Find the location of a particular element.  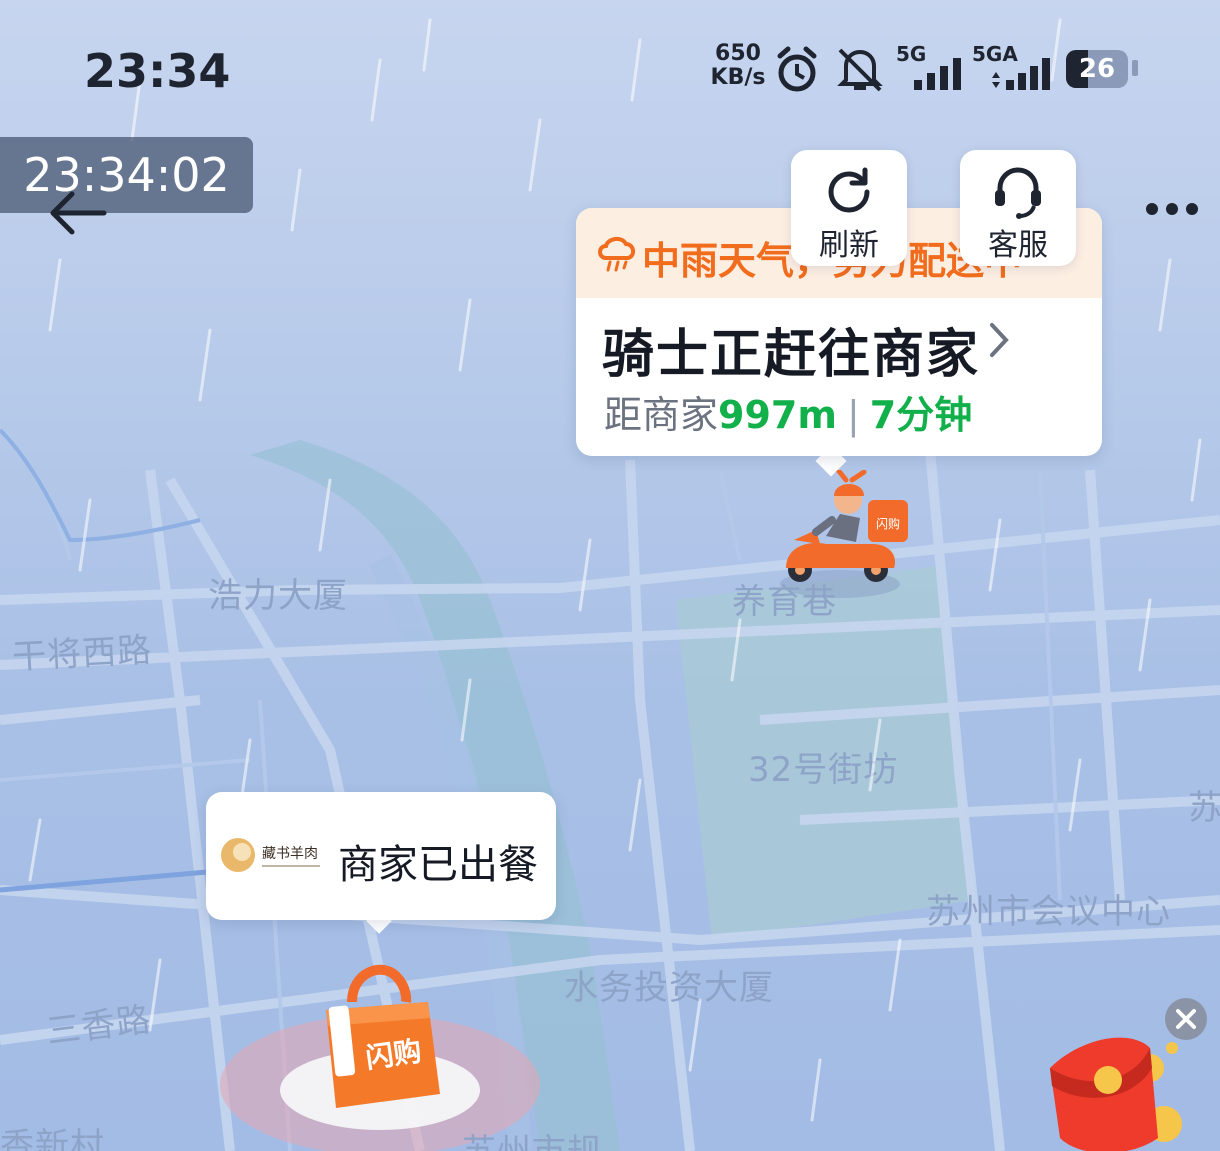

refresh-icon is located at coordinates (849, 190).